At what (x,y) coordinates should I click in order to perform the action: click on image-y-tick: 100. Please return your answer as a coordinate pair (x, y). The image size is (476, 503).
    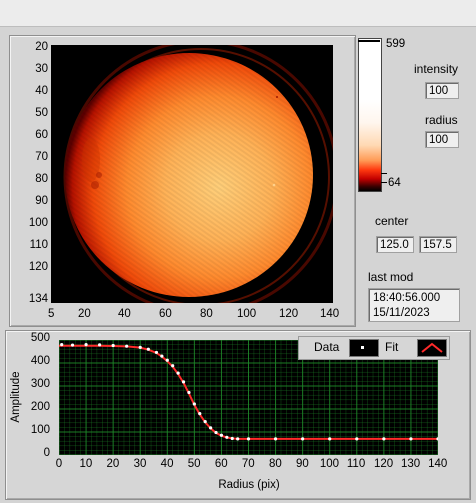
    Looking at the image, I should click on (38, 223).